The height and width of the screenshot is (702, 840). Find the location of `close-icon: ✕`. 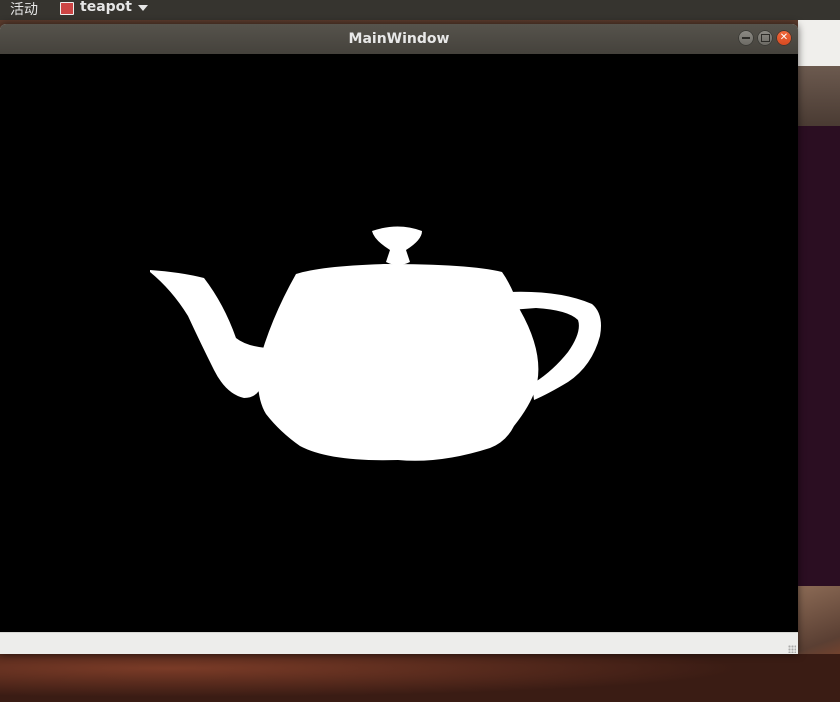

close-icon: ✕ is located at coordinates (784, 37).